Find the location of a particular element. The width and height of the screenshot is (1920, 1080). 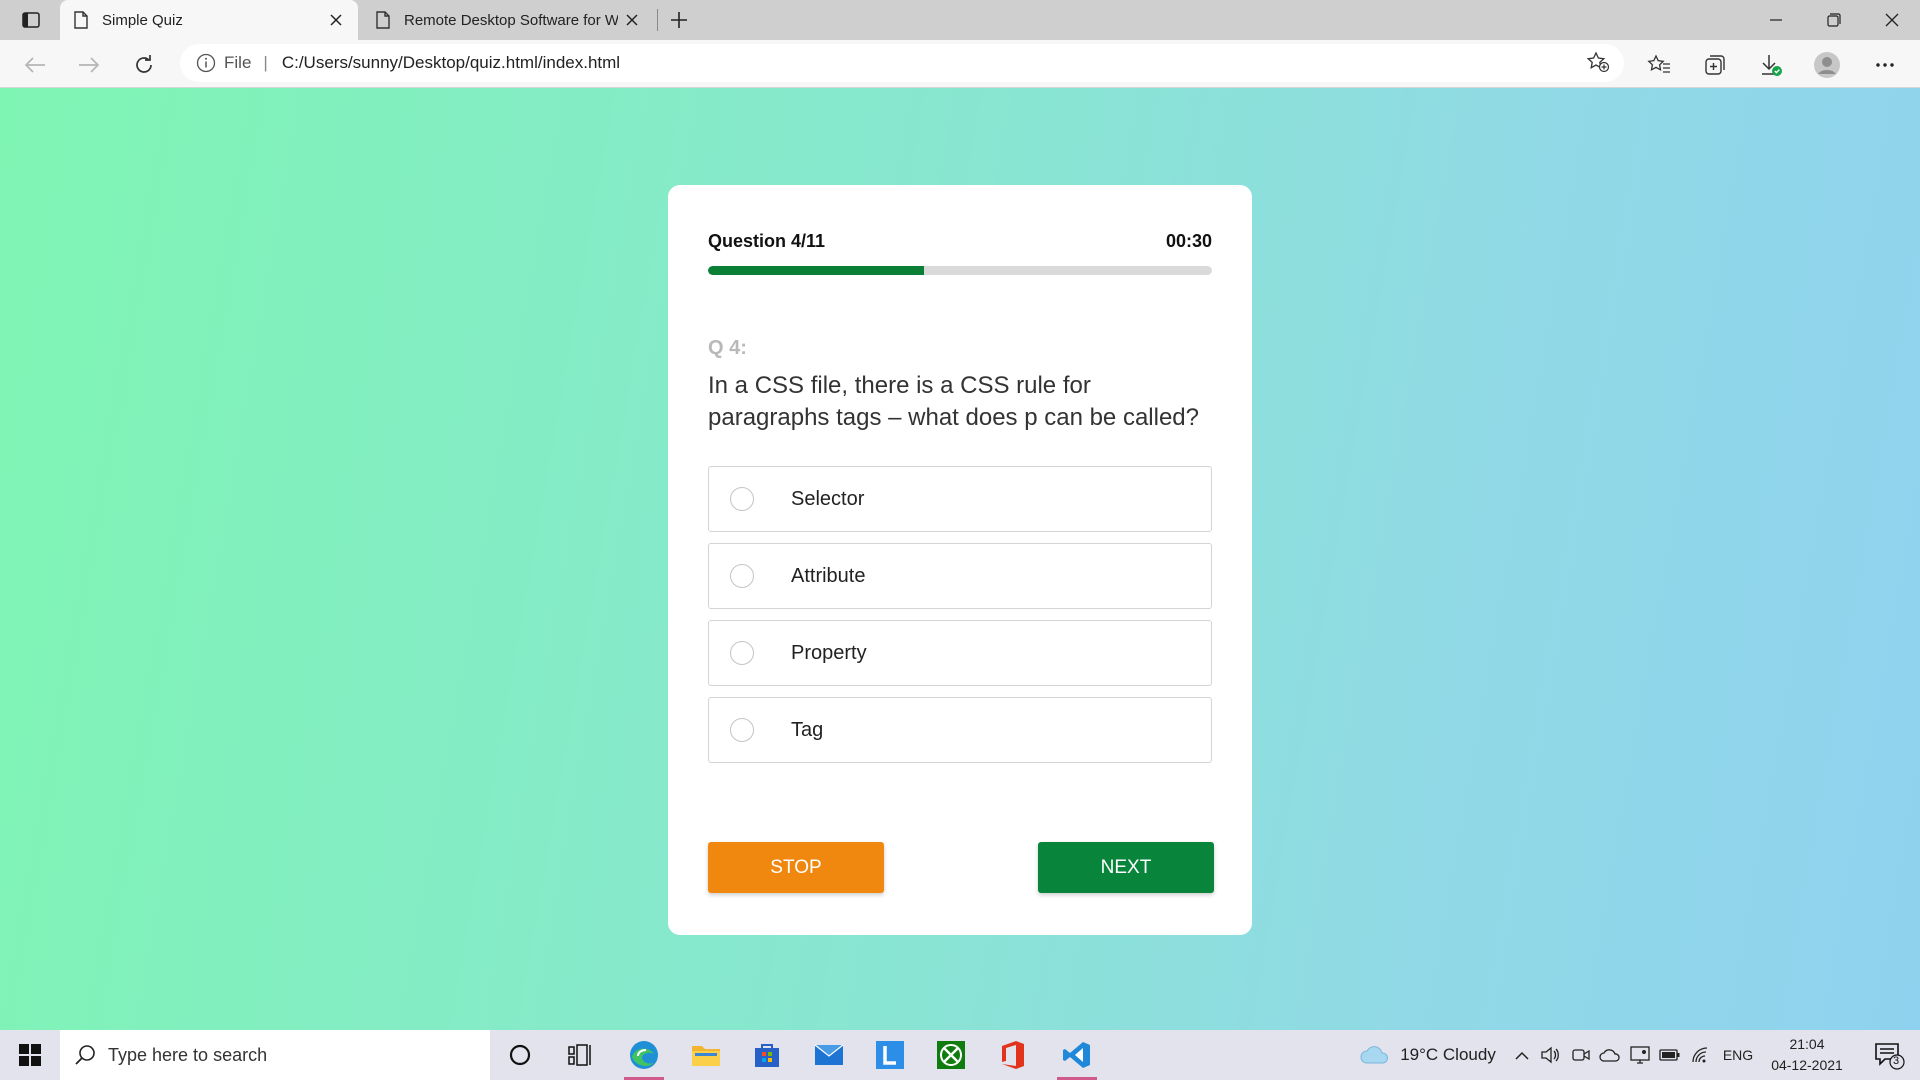

close-icon is located at coordinates (1892, 20).